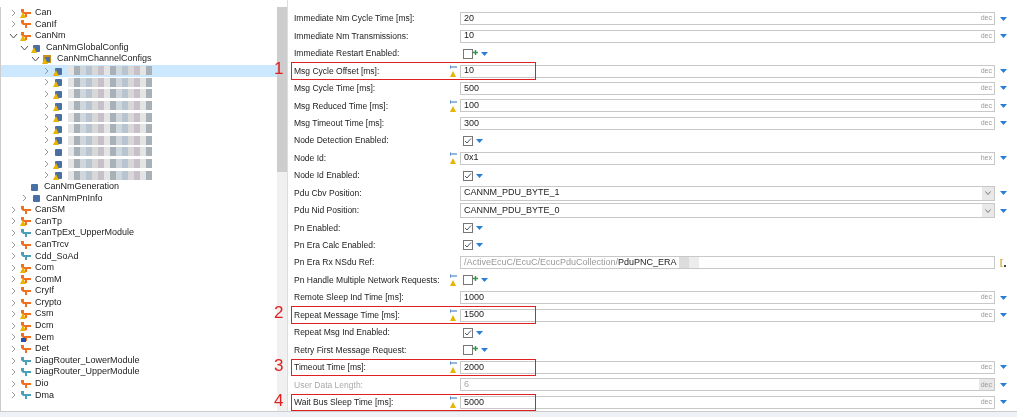 This screenshot has height=417, width=1017. I want to click on param-label: Repeat Msg Ind Enabled:, so click(342, 332).